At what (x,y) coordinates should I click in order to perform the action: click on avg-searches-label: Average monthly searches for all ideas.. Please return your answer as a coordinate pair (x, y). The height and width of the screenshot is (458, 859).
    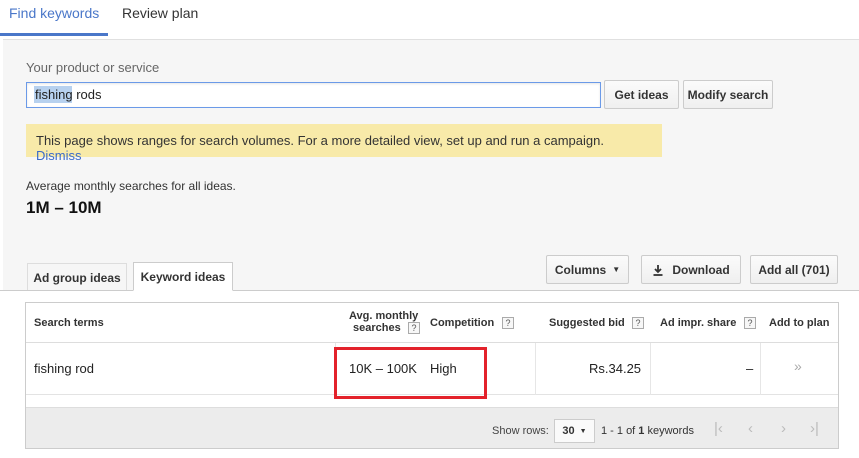
    Looking at the image, I should click on (131, 186).